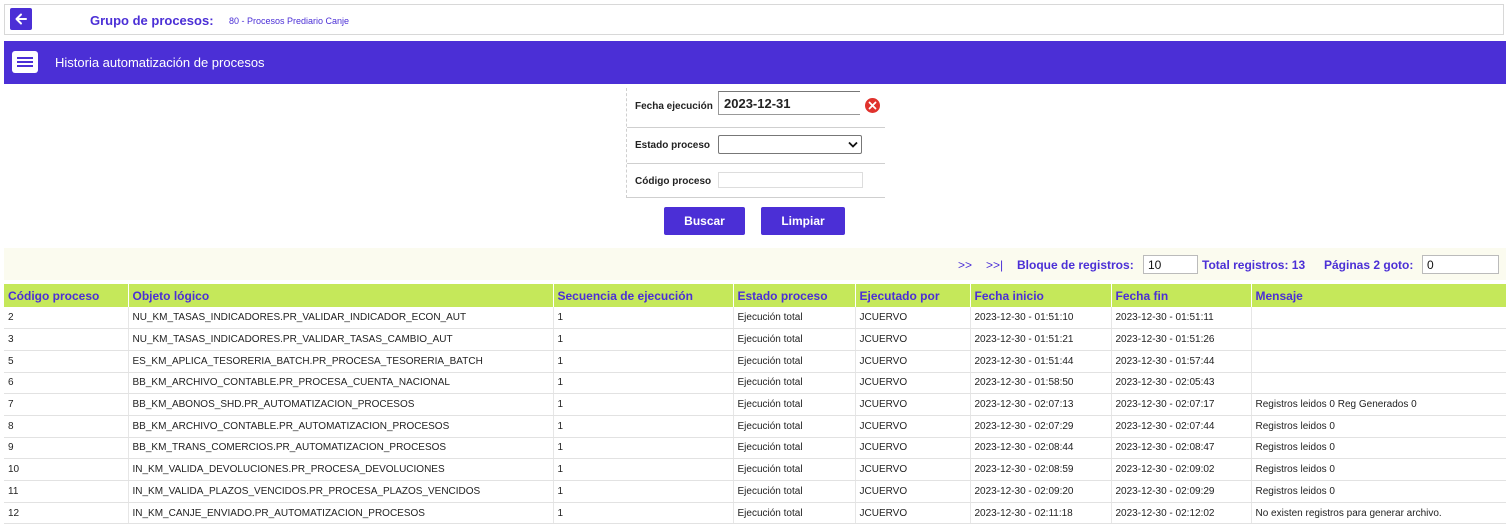 Image resolution: width=1509 pixels, height=528 pixels. I want to click on codigo-input, so click(790, 180).